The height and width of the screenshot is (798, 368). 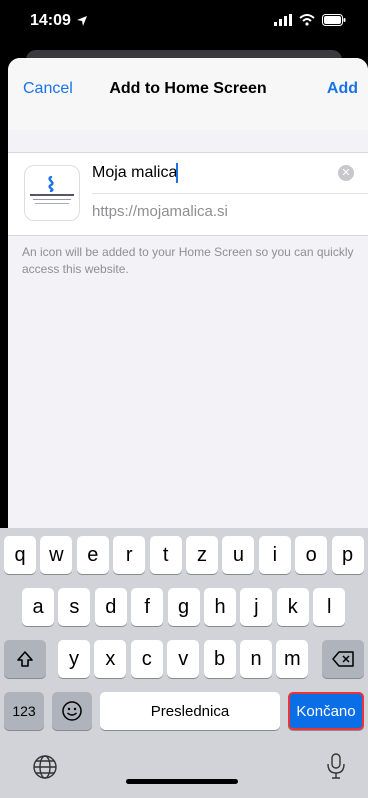 I want to click on key-z: z, so click(x=202, y=555).